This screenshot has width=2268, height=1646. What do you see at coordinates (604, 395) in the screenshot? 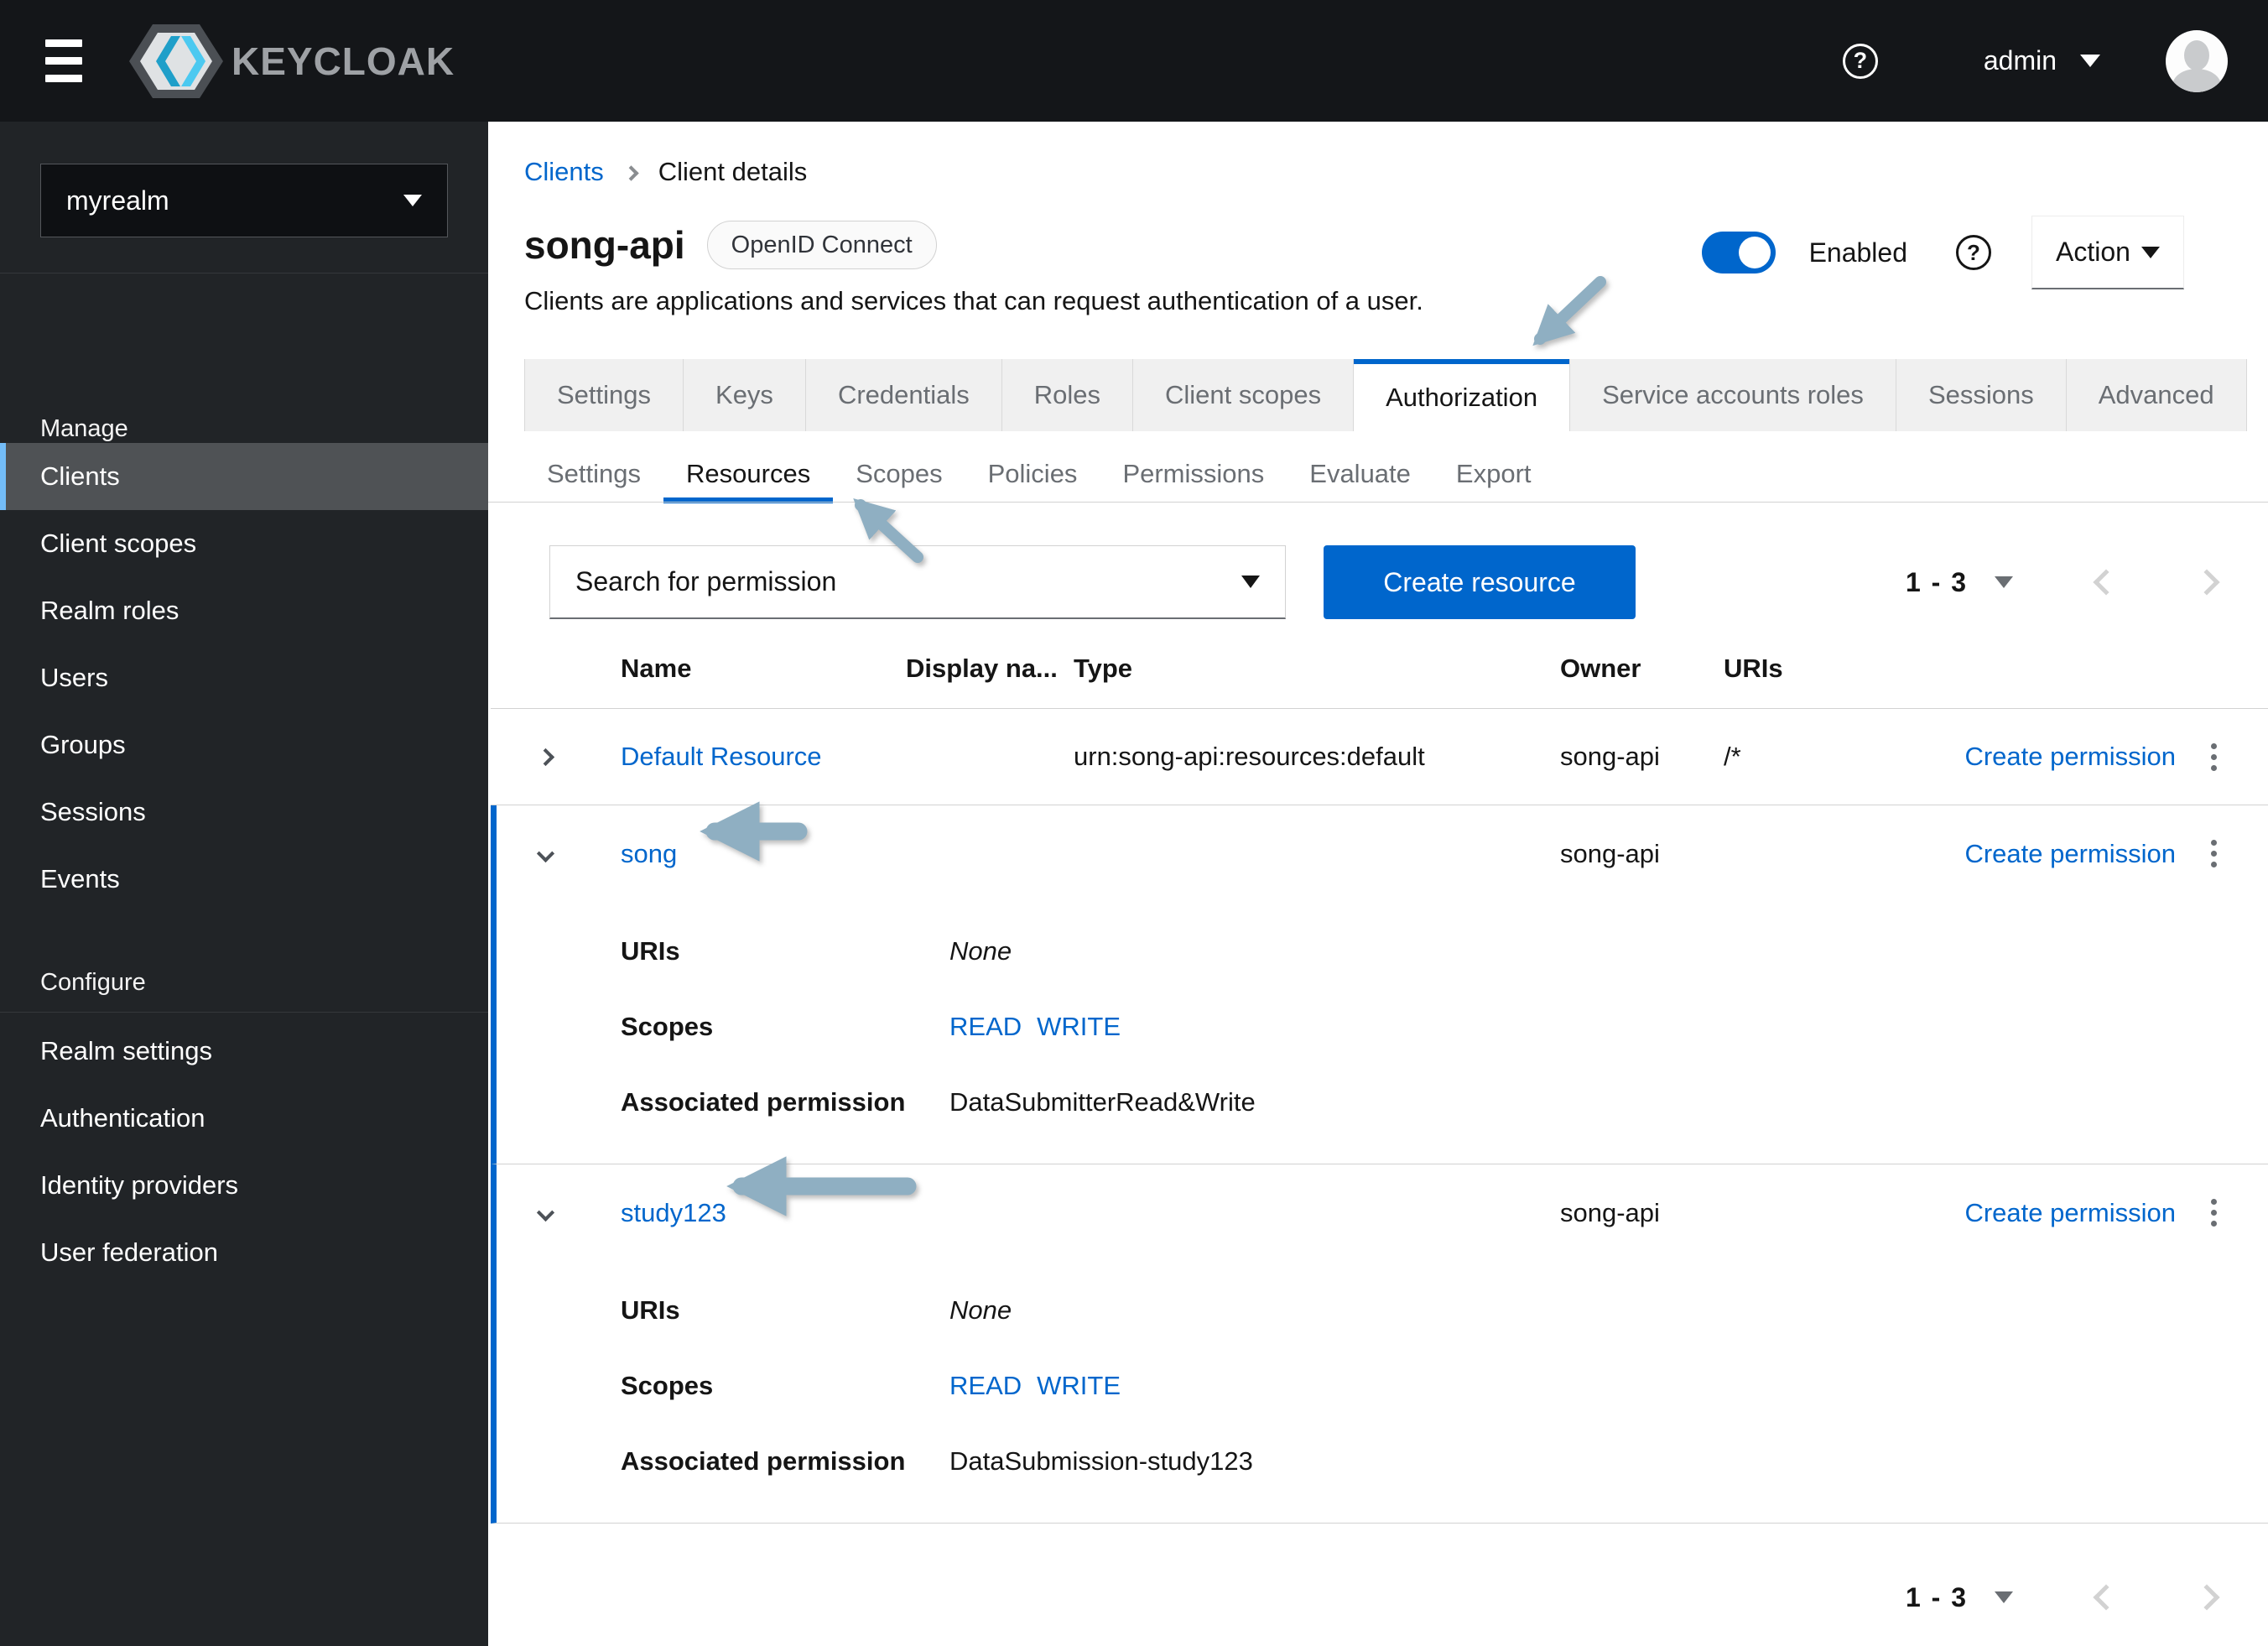
I see `tab-settings: Settings` at bounding box center [604, 395].